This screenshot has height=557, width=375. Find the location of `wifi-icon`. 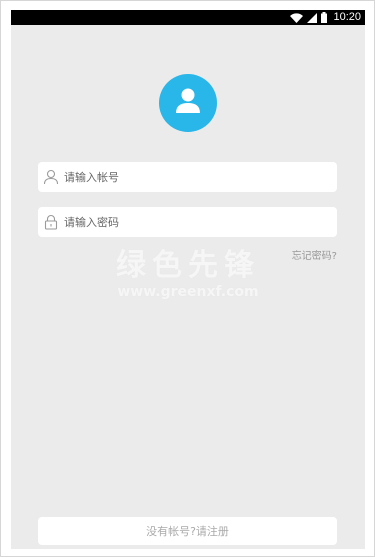

wifi-icon is located at coordinates (297, 17).